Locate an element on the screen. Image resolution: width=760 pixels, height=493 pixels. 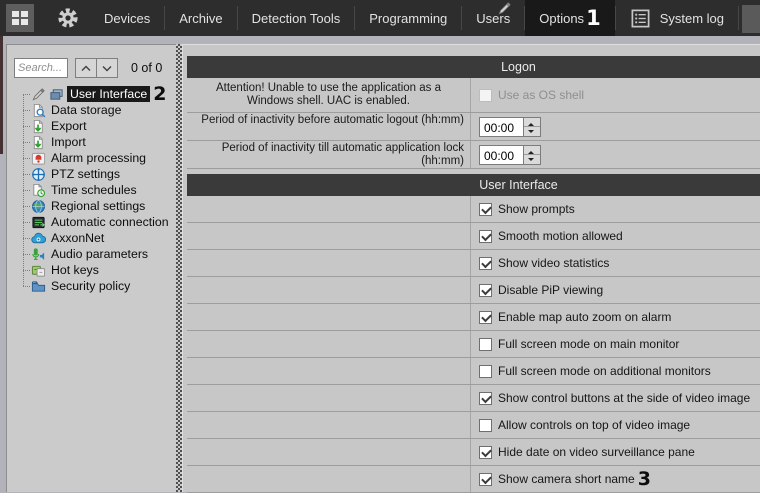
sidebar-item-import: Import is located at coordinates (91, 142).